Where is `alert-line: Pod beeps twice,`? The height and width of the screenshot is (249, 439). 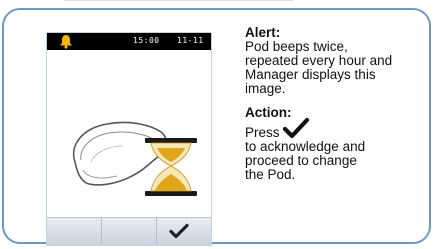 alert-line: Pod beeps twice, is located at coordinates (296, 46).